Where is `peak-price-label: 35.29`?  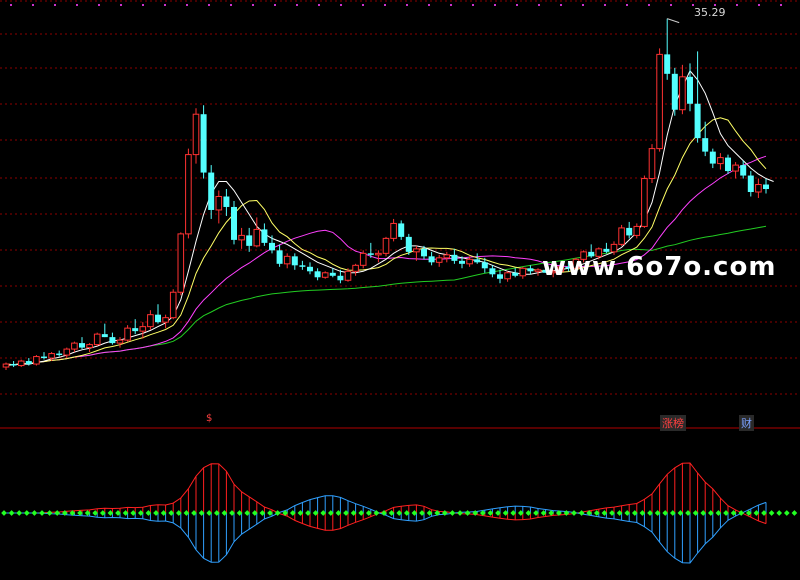
peak-price-label: 35.29 is located at coordinates (710, 12).